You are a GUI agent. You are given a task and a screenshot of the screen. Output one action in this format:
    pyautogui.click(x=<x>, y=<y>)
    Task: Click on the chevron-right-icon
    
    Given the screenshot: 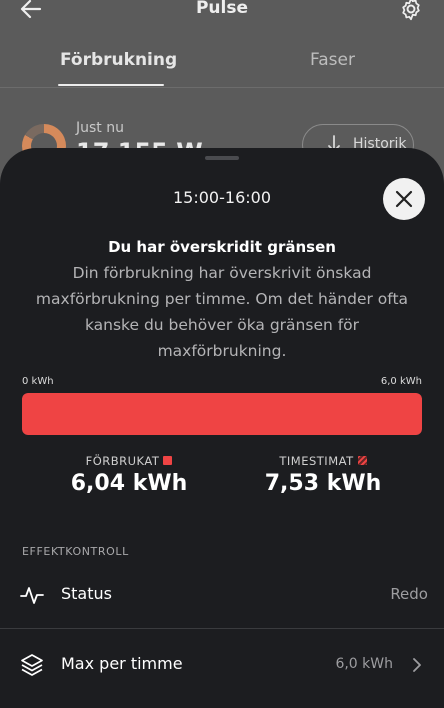 What is the action you would take?
    pyautogui.click(x=417, y=665)
    